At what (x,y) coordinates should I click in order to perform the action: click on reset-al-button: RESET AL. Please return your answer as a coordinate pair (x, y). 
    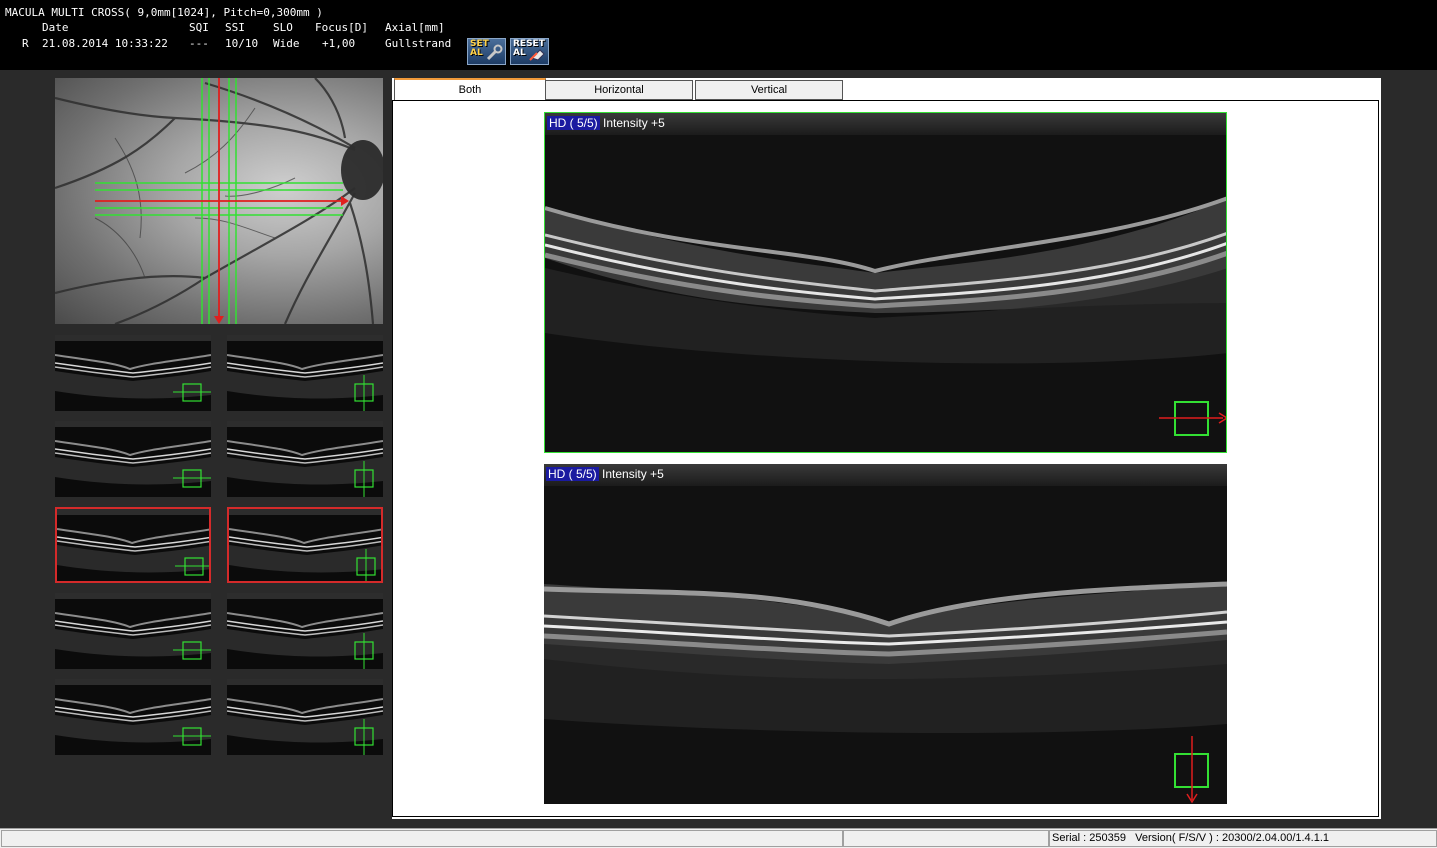
    Looking at the image, I should click on (529, 51).